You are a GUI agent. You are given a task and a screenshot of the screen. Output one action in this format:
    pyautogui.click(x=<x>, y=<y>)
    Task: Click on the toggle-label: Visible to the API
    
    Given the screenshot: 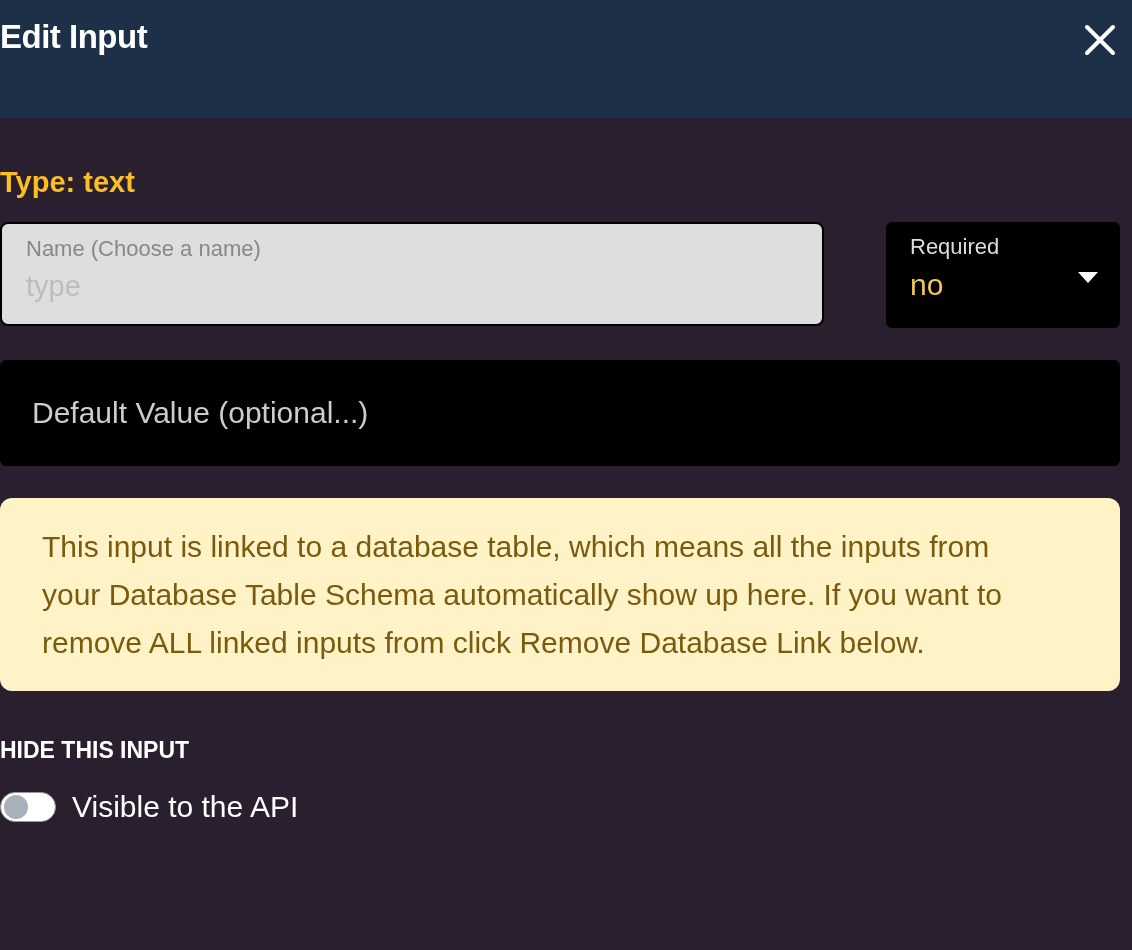 What is the action you would take?
    pyautogui.click(x=185, y=807)
    